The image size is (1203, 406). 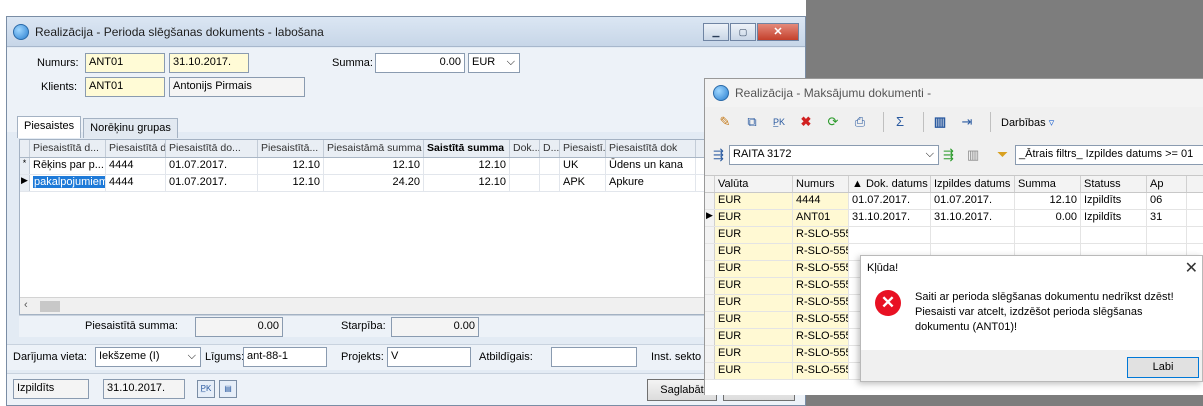 I want to click on column-header: Saistītā summa, so click(x=467, y=148).